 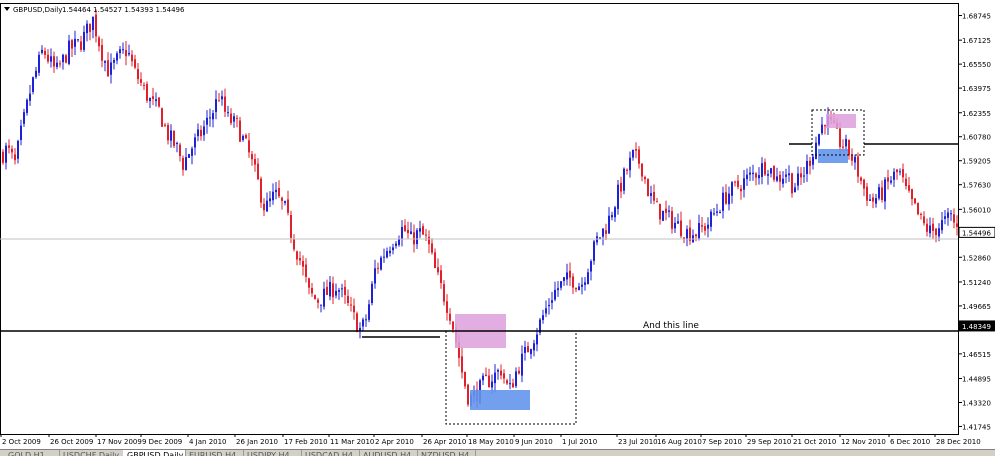 What do you see at coordinates (958, 442) in the screenshot?
I see `x-tick-label: 28 Dec 2010` at bounding box center [958, 442].